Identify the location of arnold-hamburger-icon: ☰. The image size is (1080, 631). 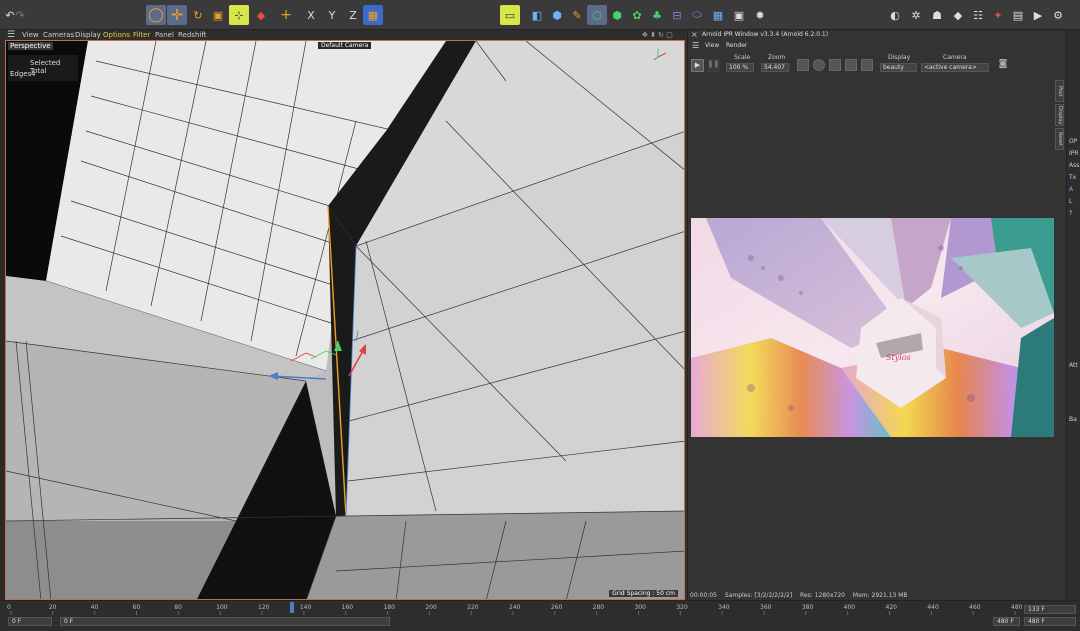
(695, 45).